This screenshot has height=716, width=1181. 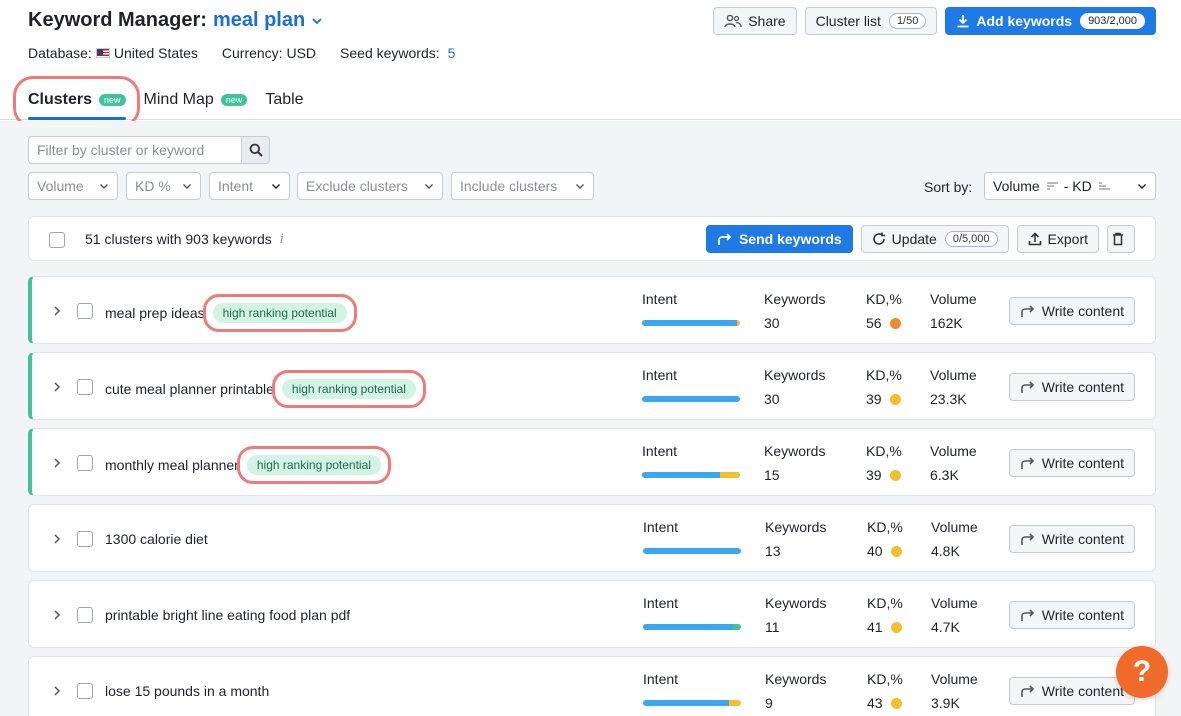 I want to click on cluster-name: lose 15 pounds in a month, so click(x=187, y=691).